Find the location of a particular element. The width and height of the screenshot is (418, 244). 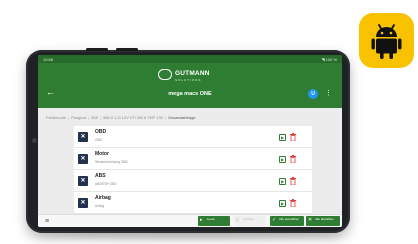

status-time: 10:58 is located at coordinates (48, 59).